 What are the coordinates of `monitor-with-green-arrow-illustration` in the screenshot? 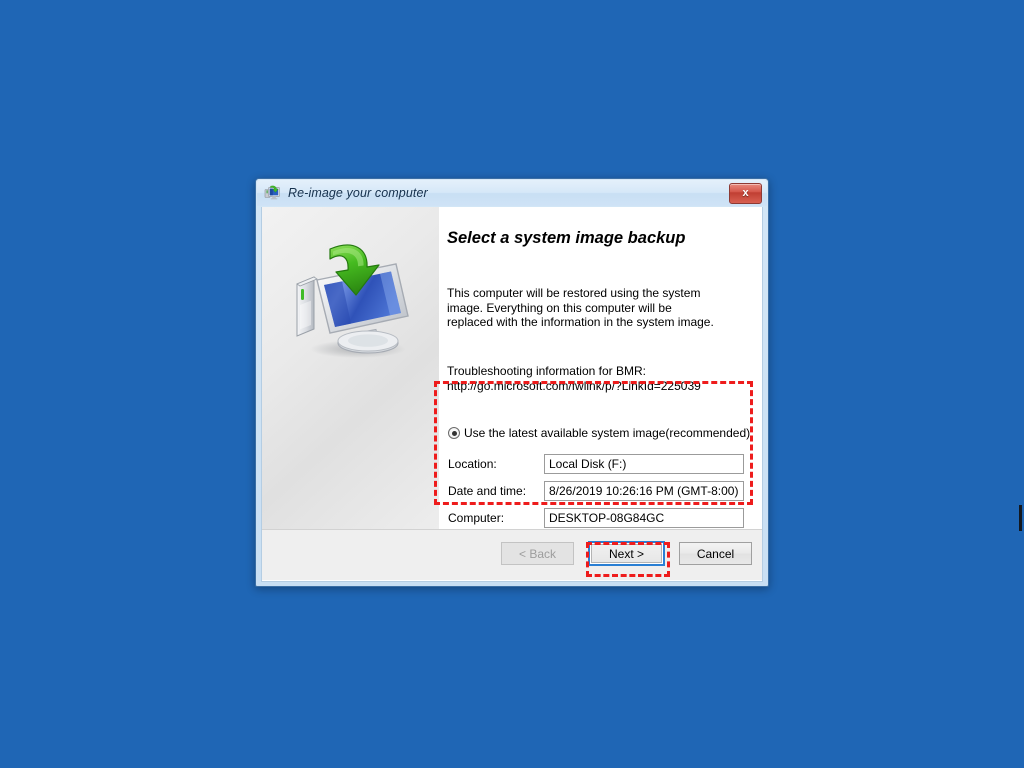 It's located at (354, 302).